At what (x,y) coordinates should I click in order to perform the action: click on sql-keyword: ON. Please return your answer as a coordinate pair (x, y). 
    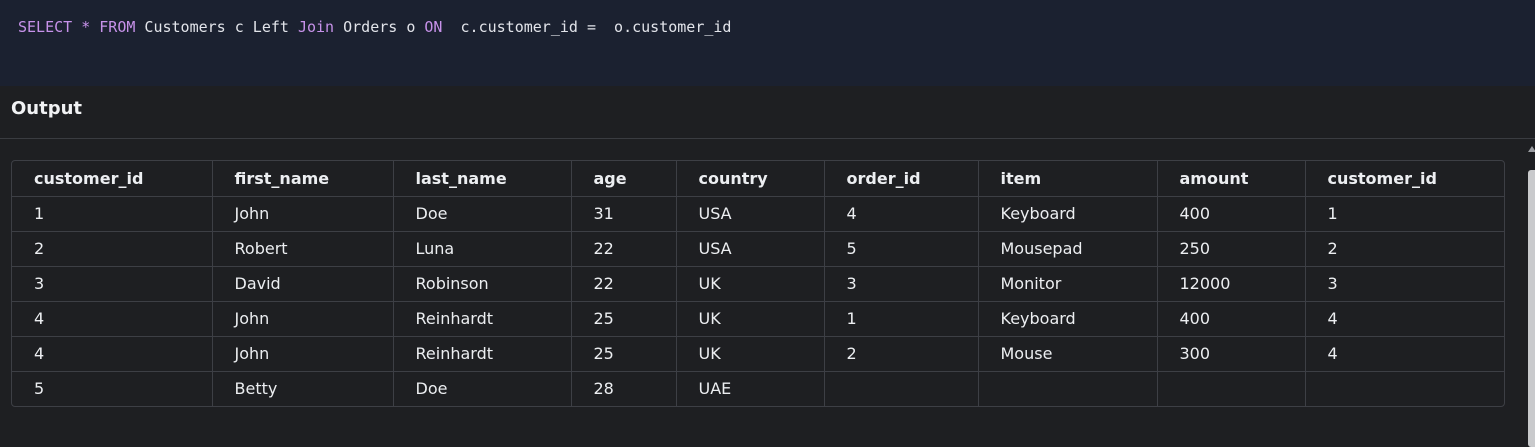
    Looking at the image, I should click on (433, 27).